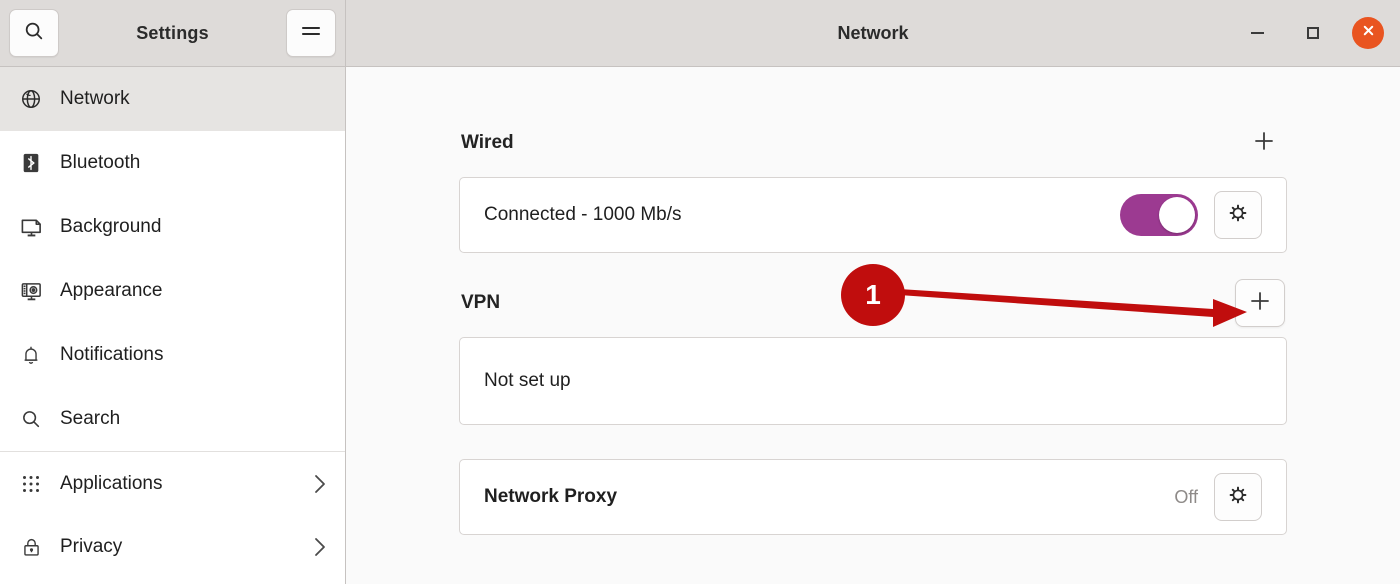 This screenshot has width=1400, height=584. Describe the element at coordinates (172, 227) in the screenshot. I see `sidebar-item-background: Background` at that location.